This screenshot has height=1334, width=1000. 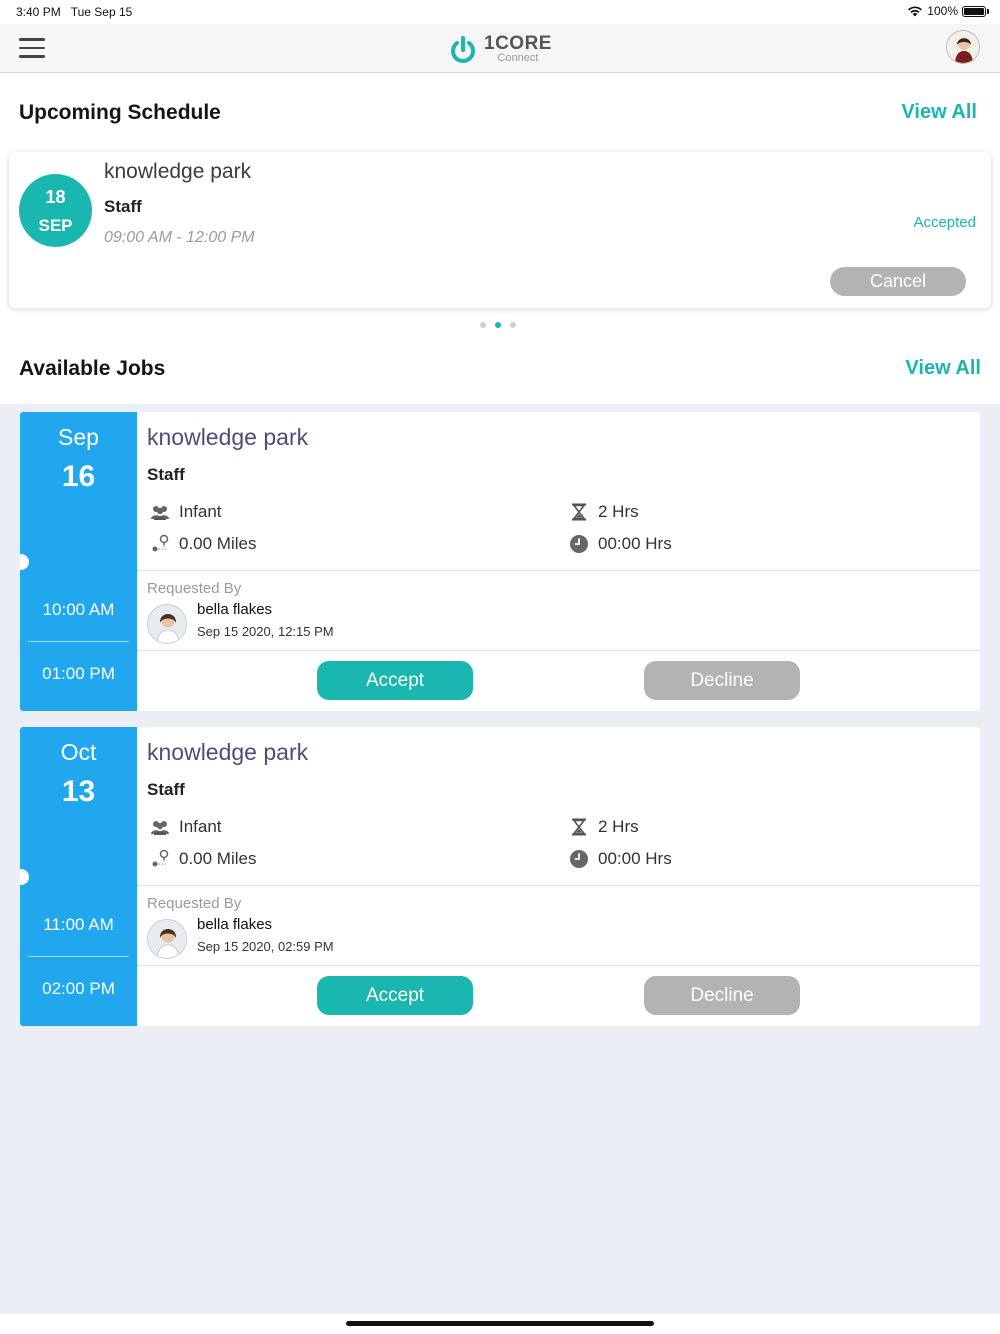 I want to click on schedule-role: Staff, so click(x=123, y=206).